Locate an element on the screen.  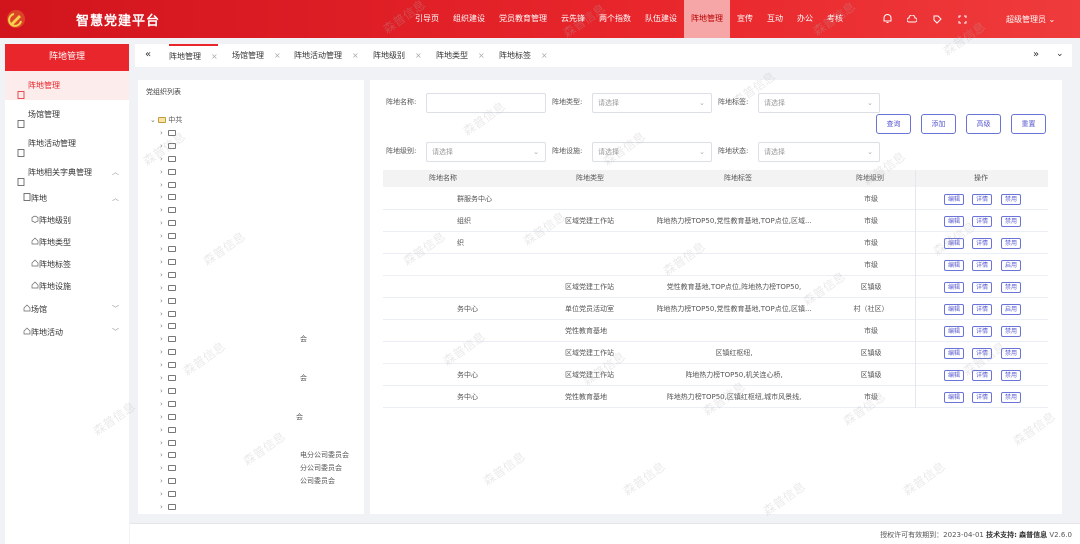
query-button: 查询 is located at coordinates (893, 124).